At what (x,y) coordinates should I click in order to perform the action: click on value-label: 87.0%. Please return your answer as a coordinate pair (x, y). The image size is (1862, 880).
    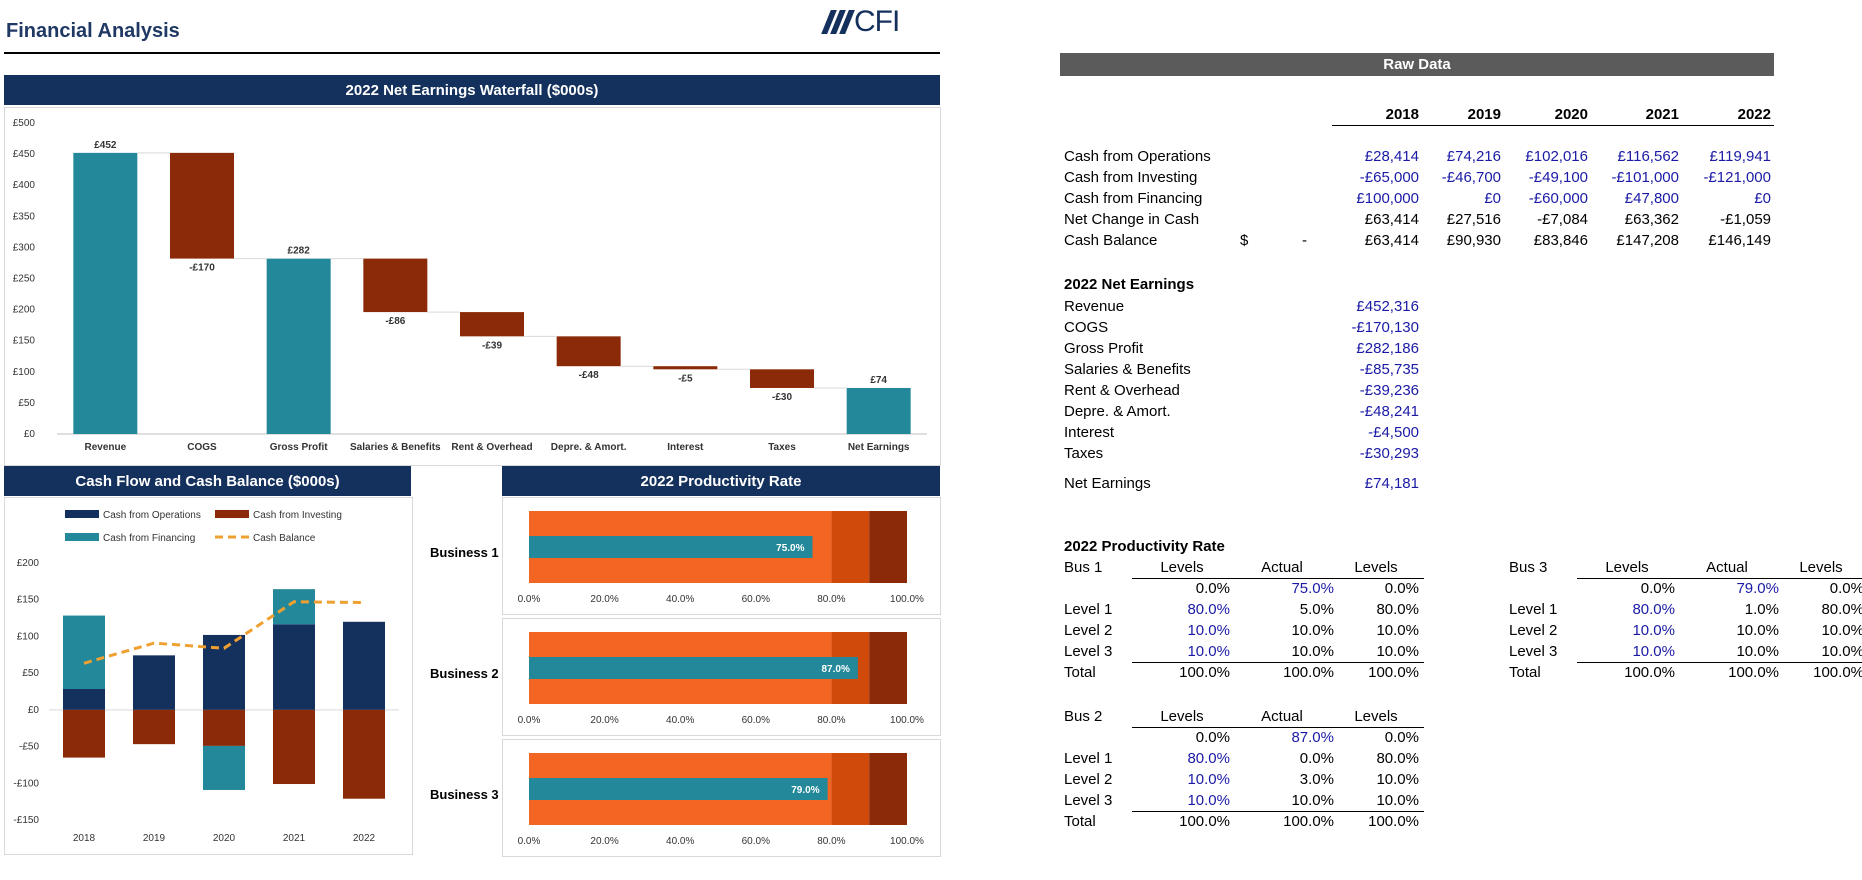
    Looking at the image, I should click on (836, 669).